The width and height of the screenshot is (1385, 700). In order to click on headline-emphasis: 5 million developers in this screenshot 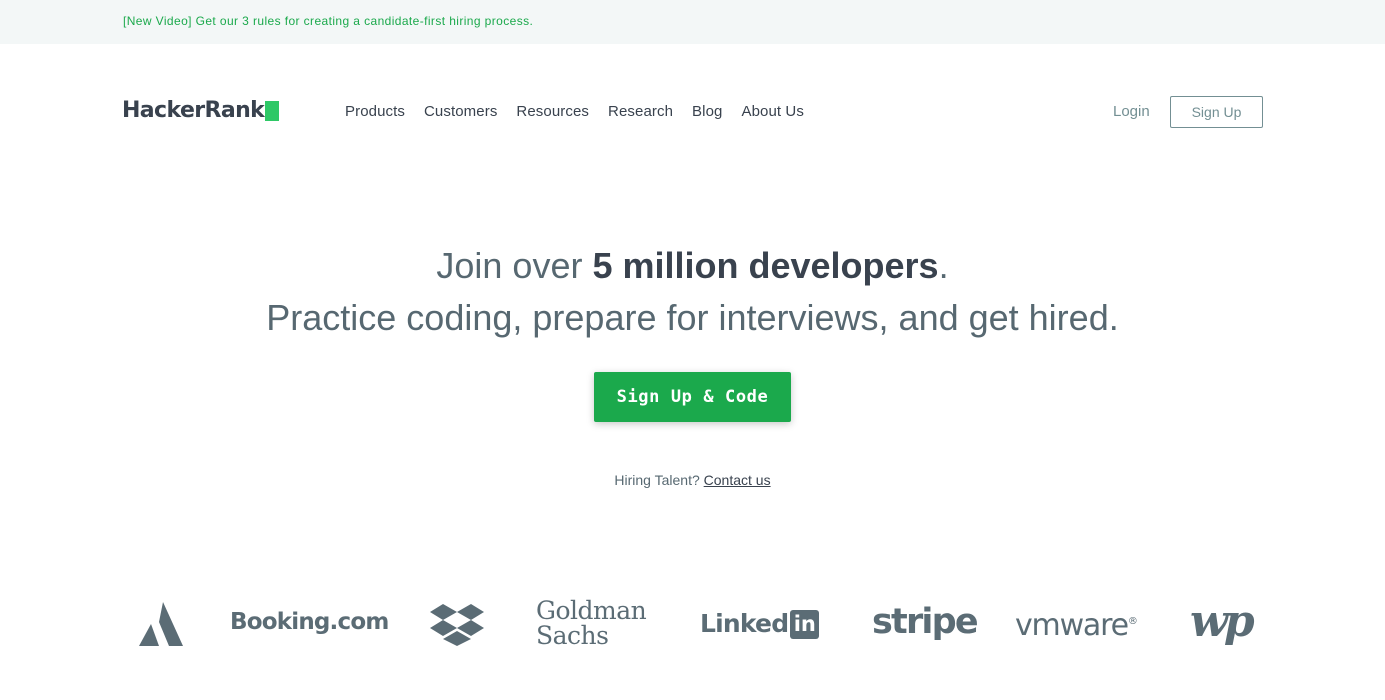, I will do `click(765, 265)`.